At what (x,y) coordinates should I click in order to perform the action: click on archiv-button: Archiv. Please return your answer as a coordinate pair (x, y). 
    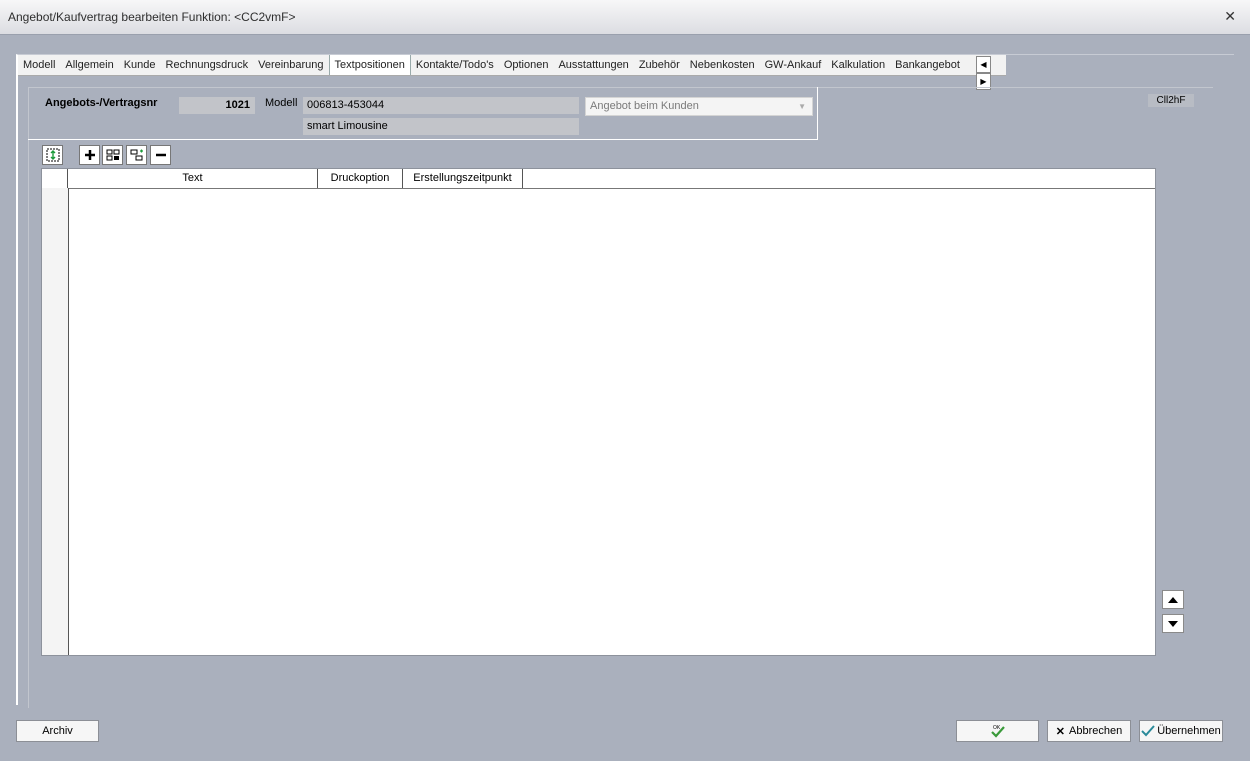
    Looking at the image, I should click on (57, 731).